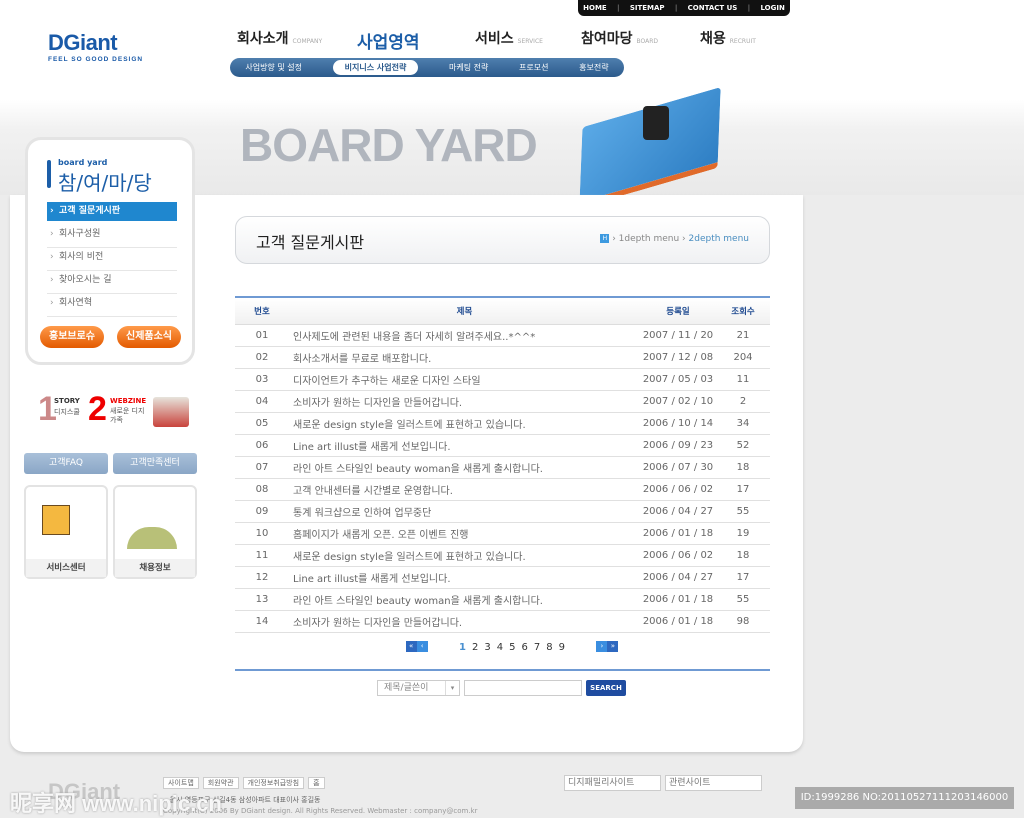 Image resolution: width=1024 pixels, height=818 pixels. Describe the element at coordinates (743, 379) in the screenshot. I see `row-views: 11` at that location.